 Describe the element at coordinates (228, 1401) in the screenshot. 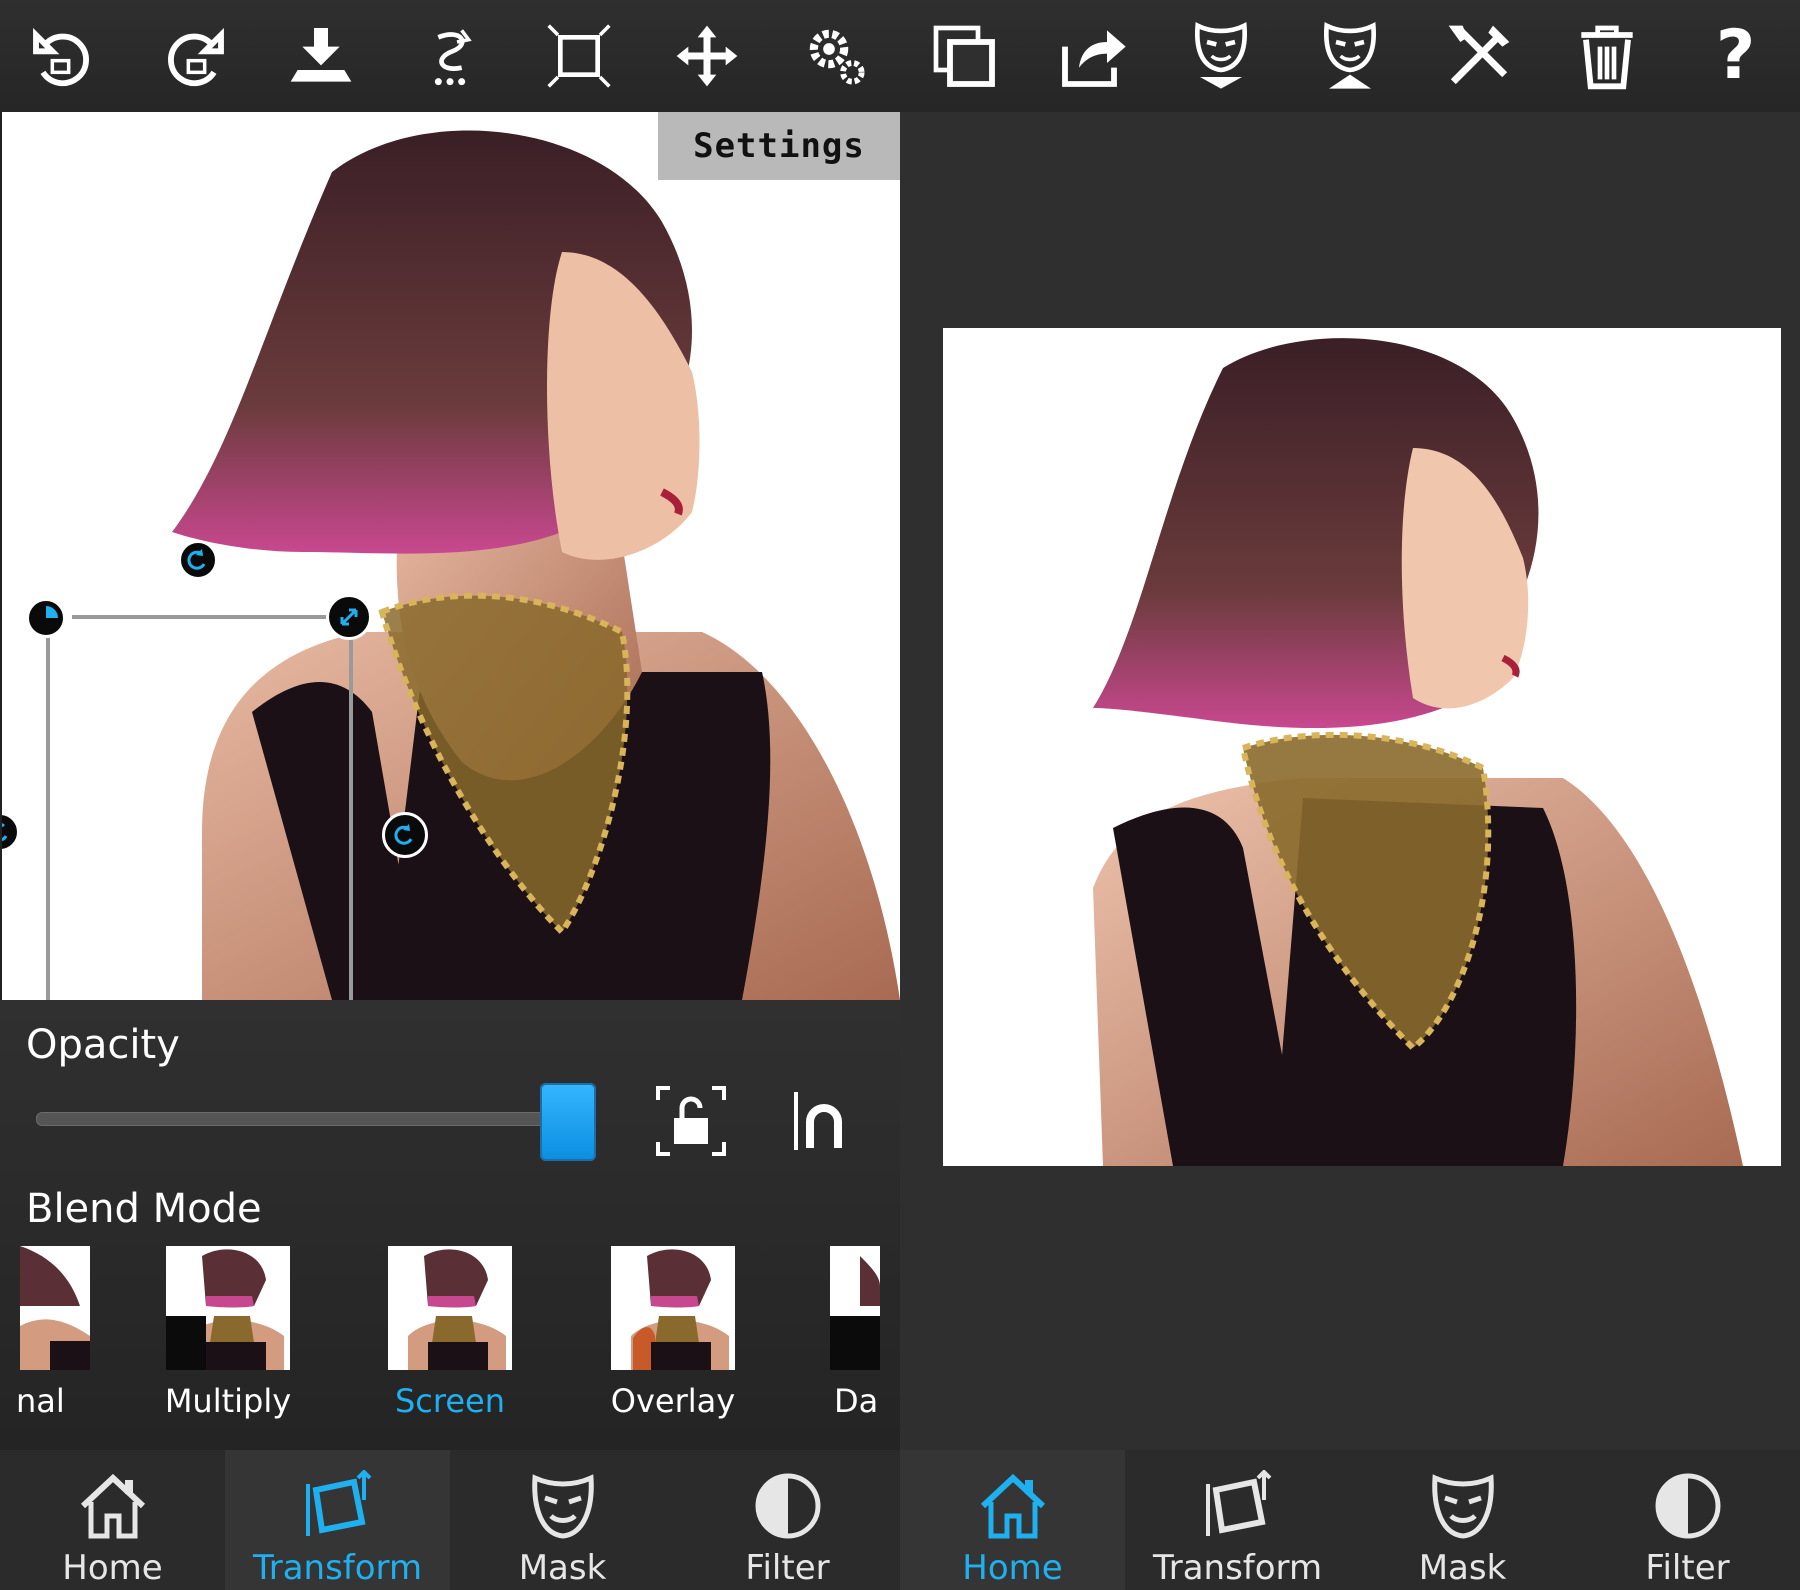

I see `blend-option-label: Multiply` at that location.